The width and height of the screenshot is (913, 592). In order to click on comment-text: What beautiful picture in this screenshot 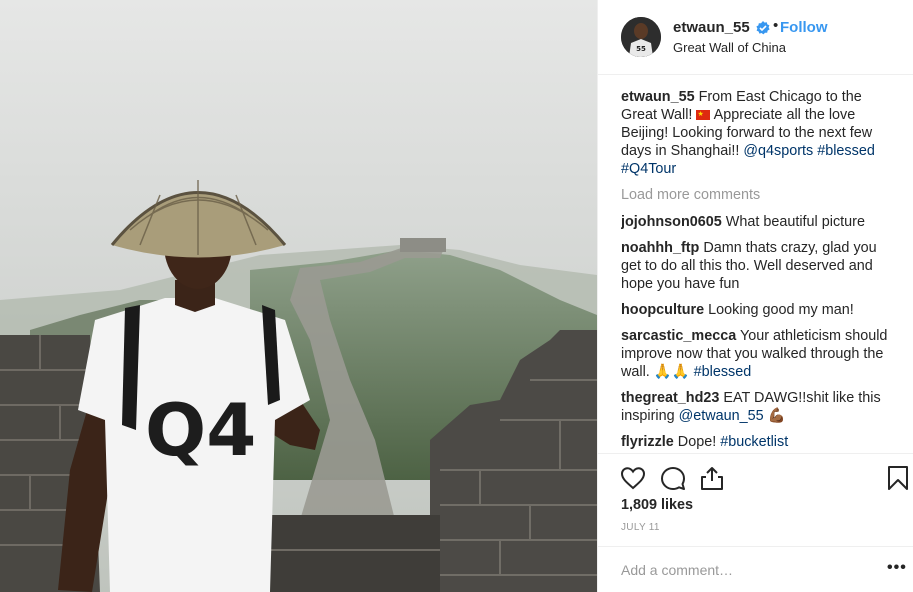, I will do `click(793, 222)`.